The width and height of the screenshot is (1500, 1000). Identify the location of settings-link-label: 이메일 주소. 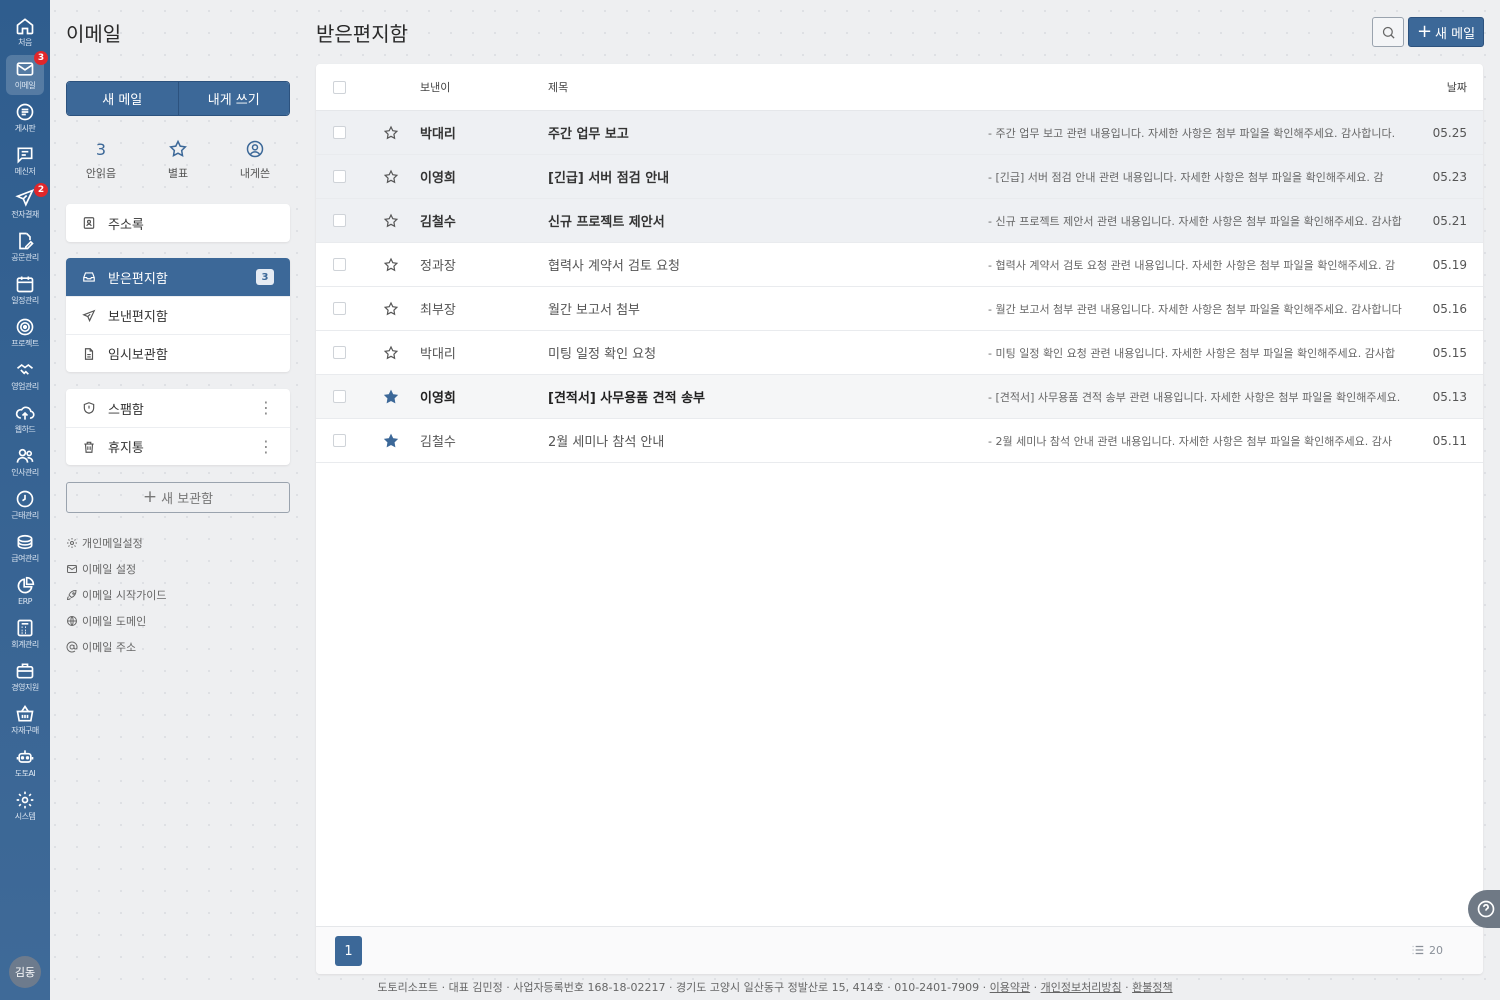
(109, 647).